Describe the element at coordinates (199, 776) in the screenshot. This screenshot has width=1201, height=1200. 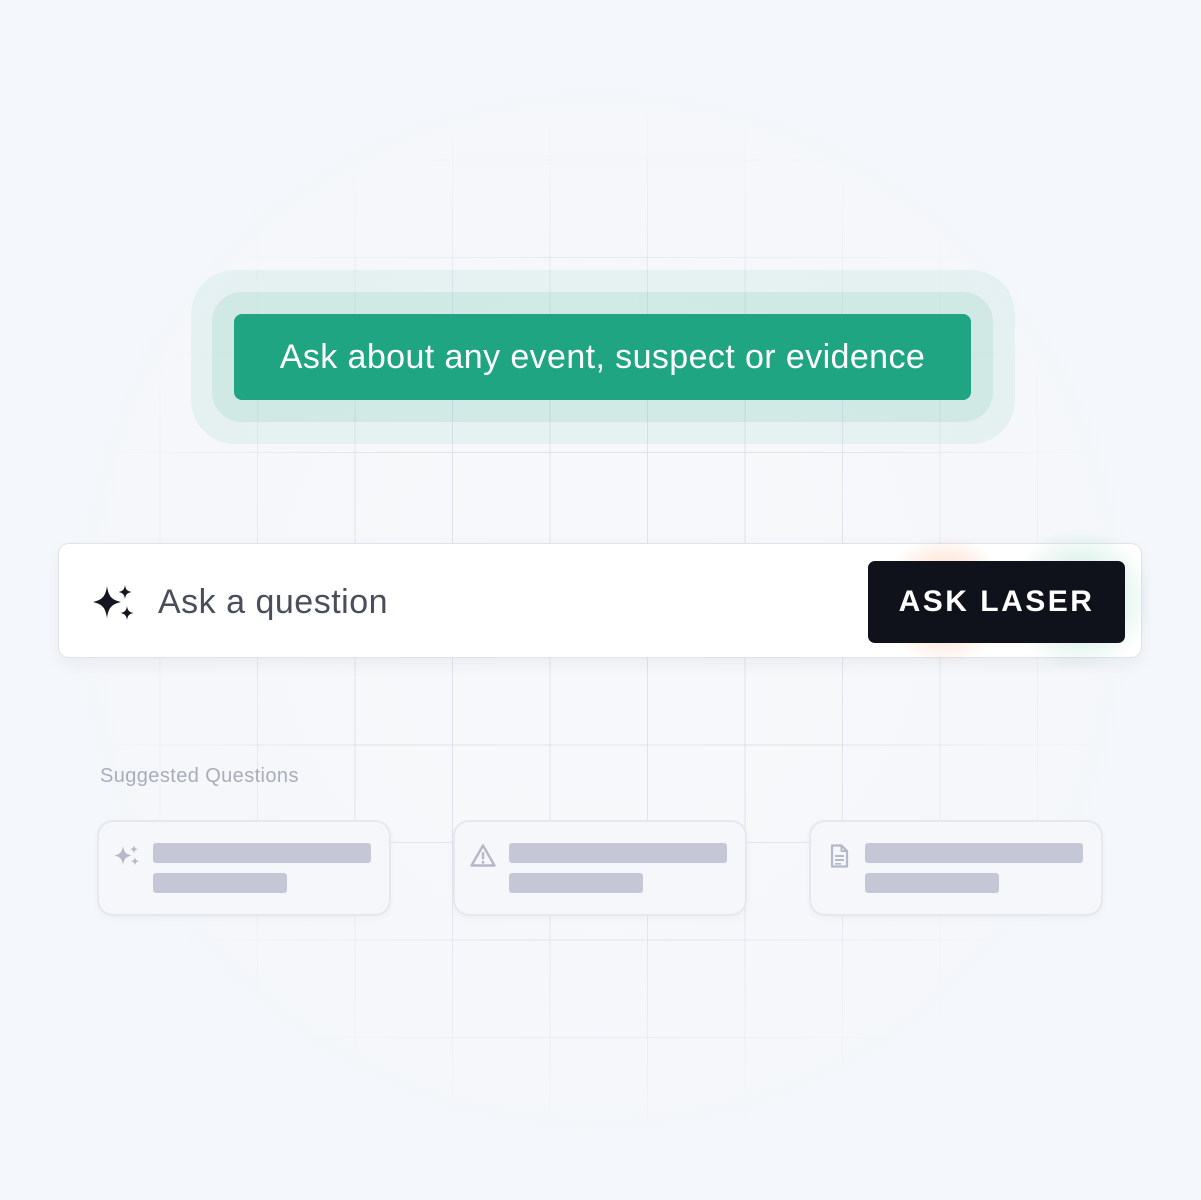
I see `suggested-questions-heading: Suggested Questions` at that location.